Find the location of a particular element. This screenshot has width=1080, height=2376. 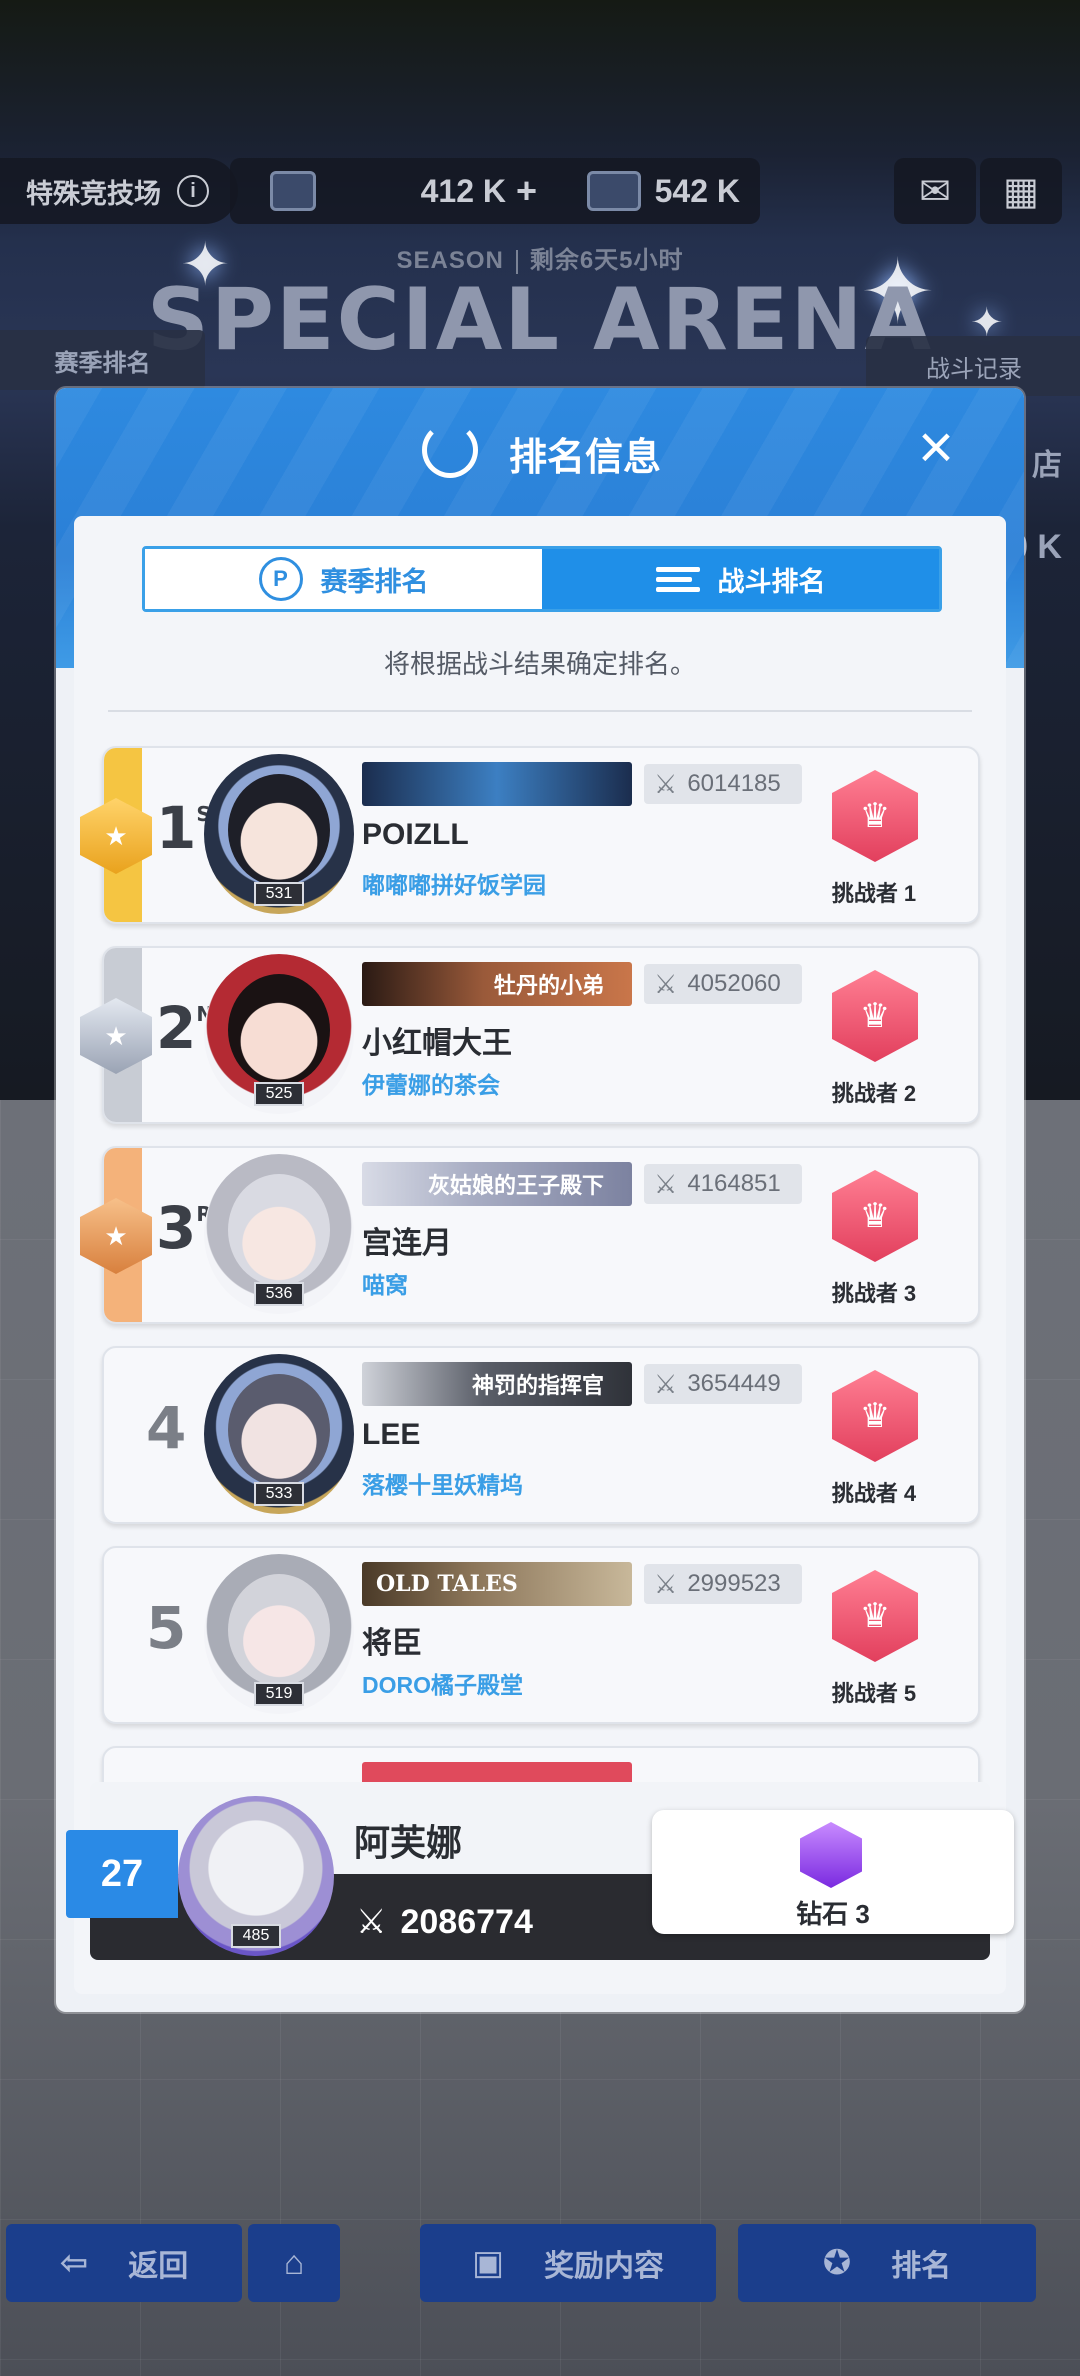

my-avatar-level: 485 is located at coordinates (256, 1936).